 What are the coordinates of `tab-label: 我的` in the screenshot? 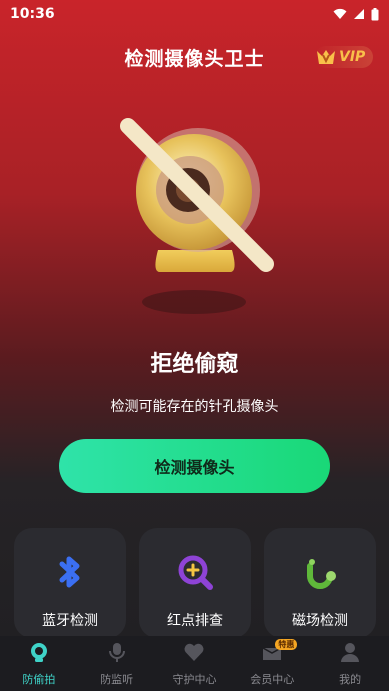 It's located at (350, 679).